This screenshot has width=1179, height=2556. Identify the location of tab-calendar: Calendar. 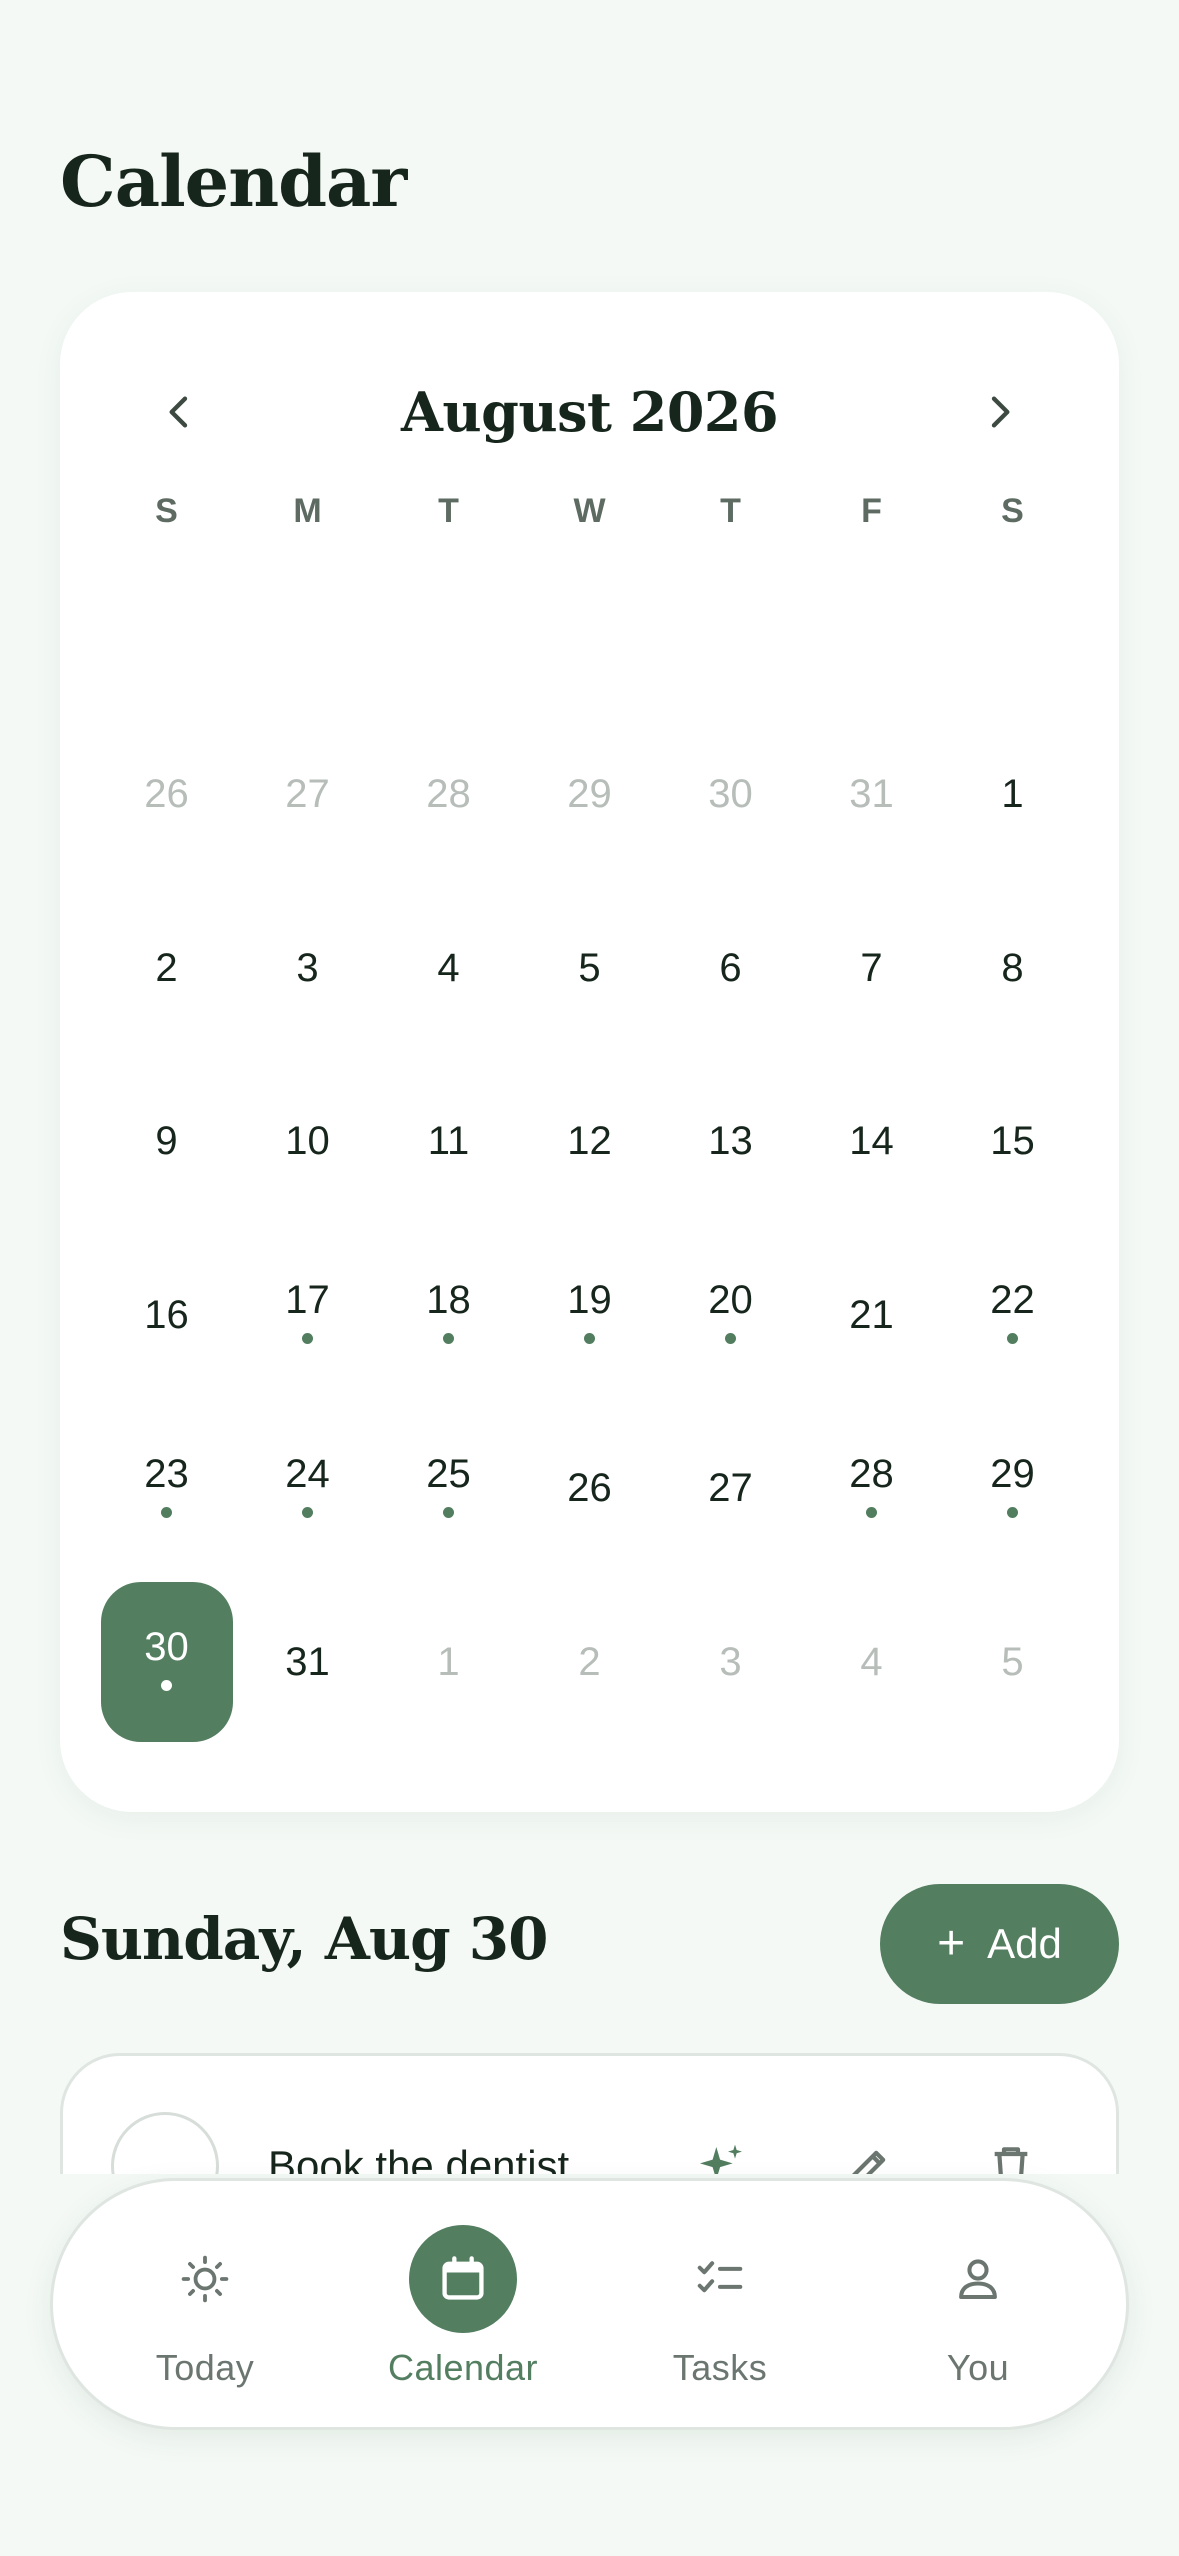
(463, 2310).